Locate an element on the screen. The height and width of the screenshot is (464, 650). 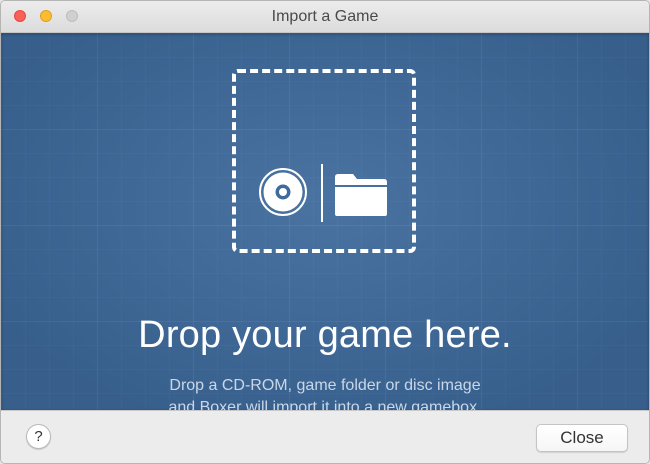
bottom-bar: ? Close is located at coordinates (325, 436).